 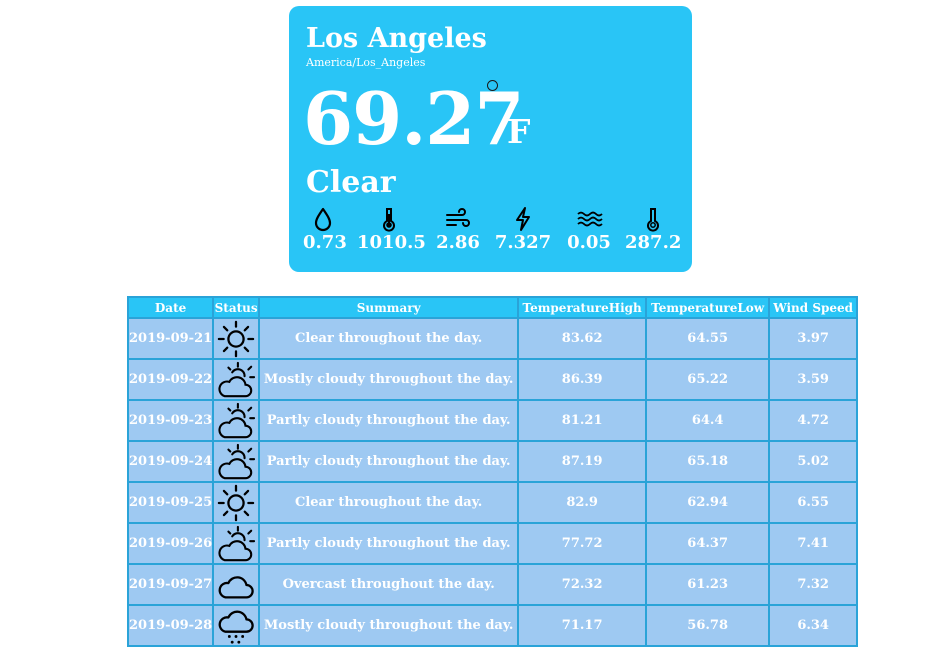 What do you see at coordinates (813, 502) in the screenshot?
I see `wind-speed-cell: 6.55` at bounding box center [813, 502].